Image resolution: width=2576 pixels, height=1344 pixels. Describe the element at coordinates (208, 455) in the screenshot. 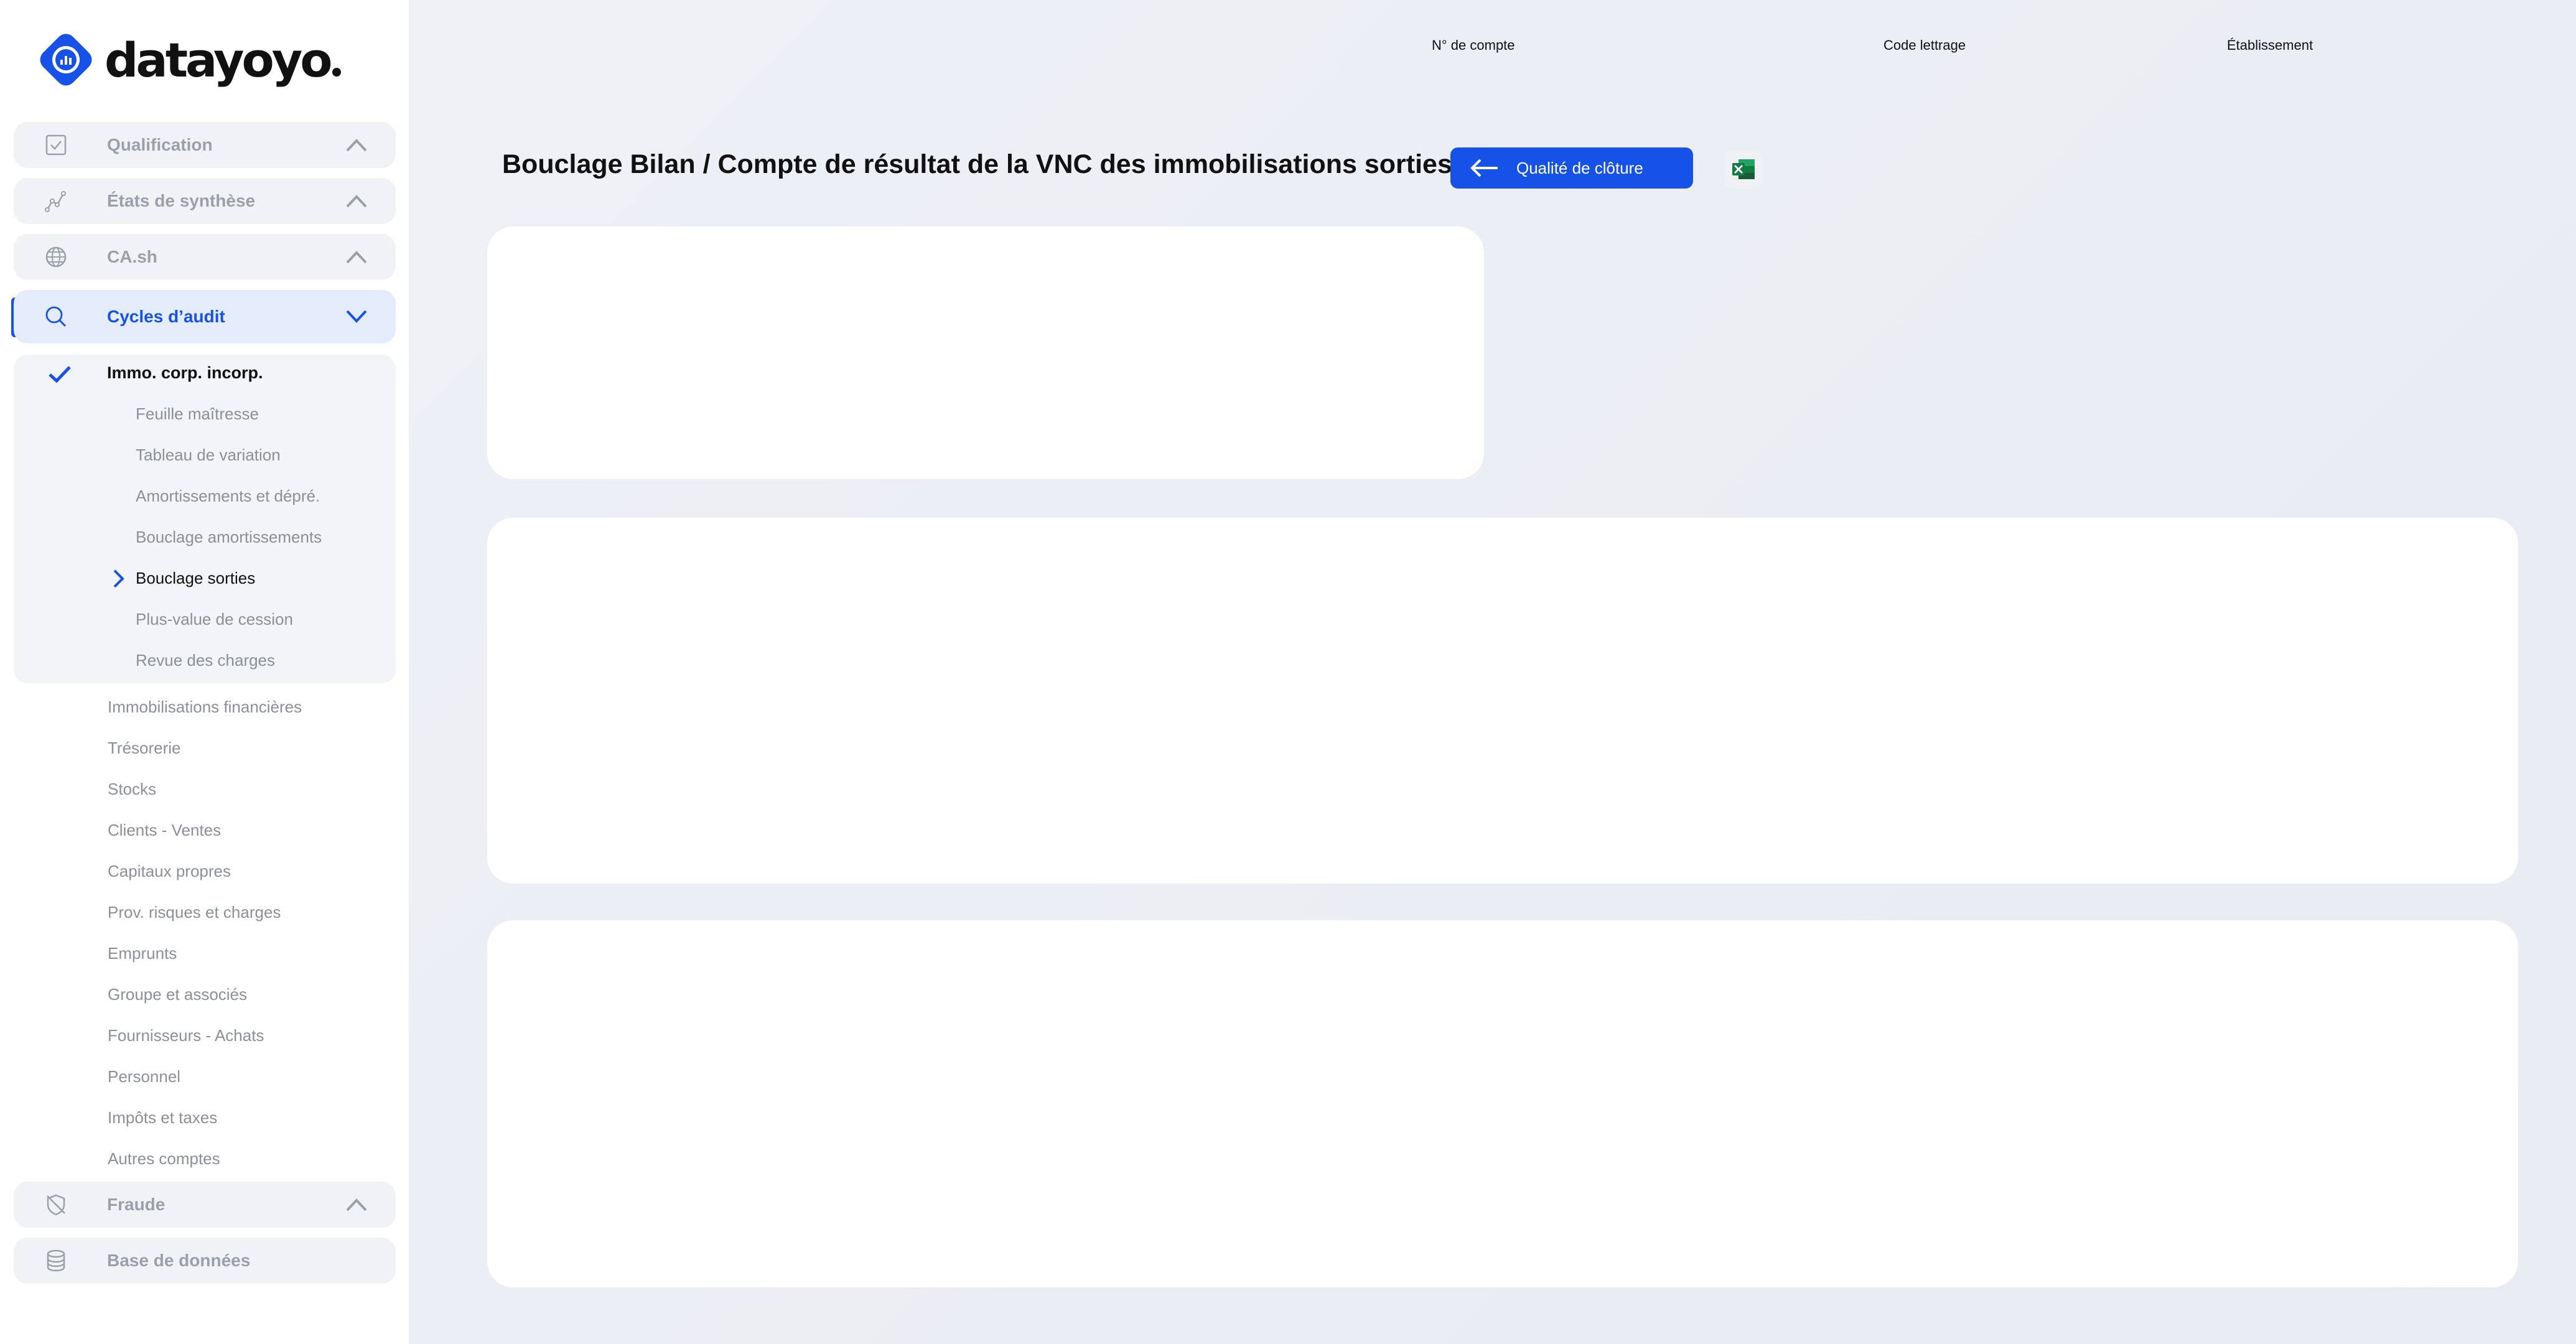

I see `submenu-item-tableau-de-variation: Tableau de variation` at that location.